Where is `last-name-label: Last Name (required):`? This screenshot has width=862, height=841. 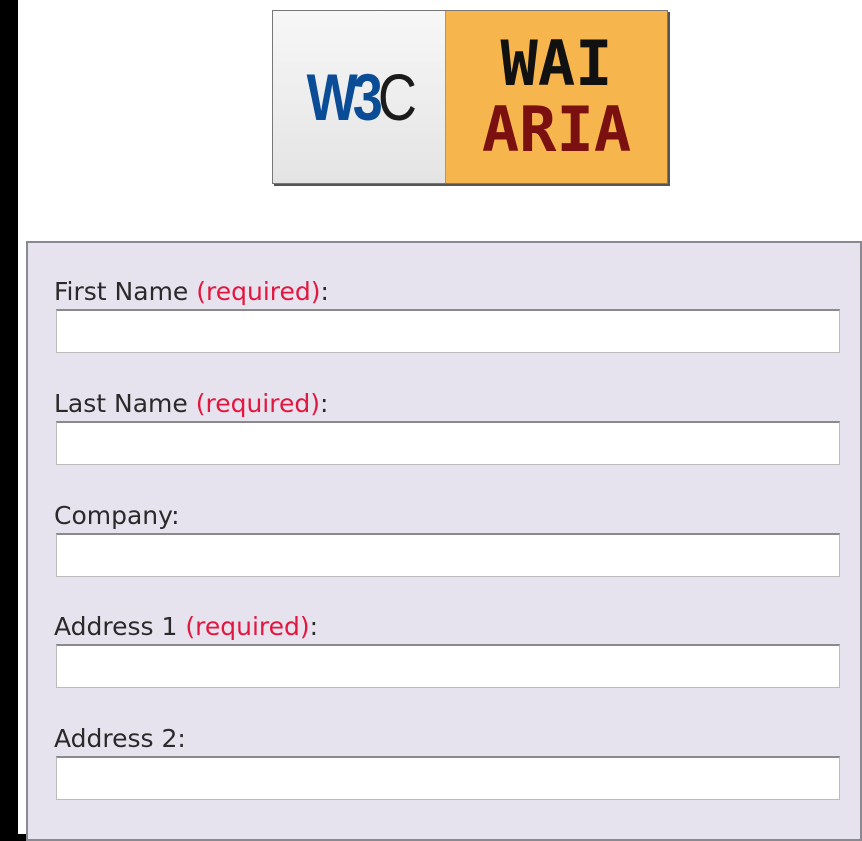 last-name-label: Last Name (required): is located at coordinates (191, 403).